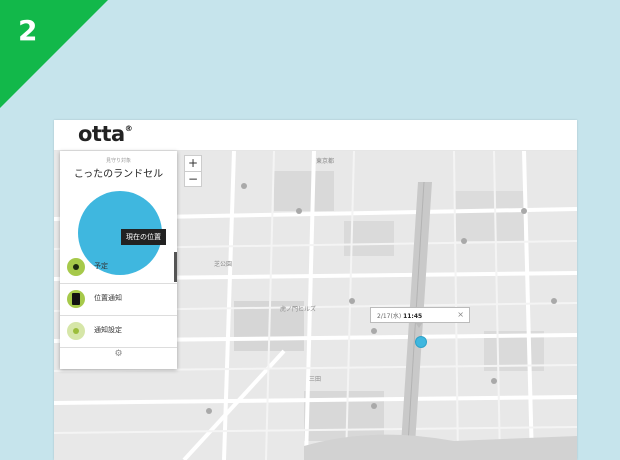  I want to click on popup-text: 2/17(水) 11:45, so click(400, 316).